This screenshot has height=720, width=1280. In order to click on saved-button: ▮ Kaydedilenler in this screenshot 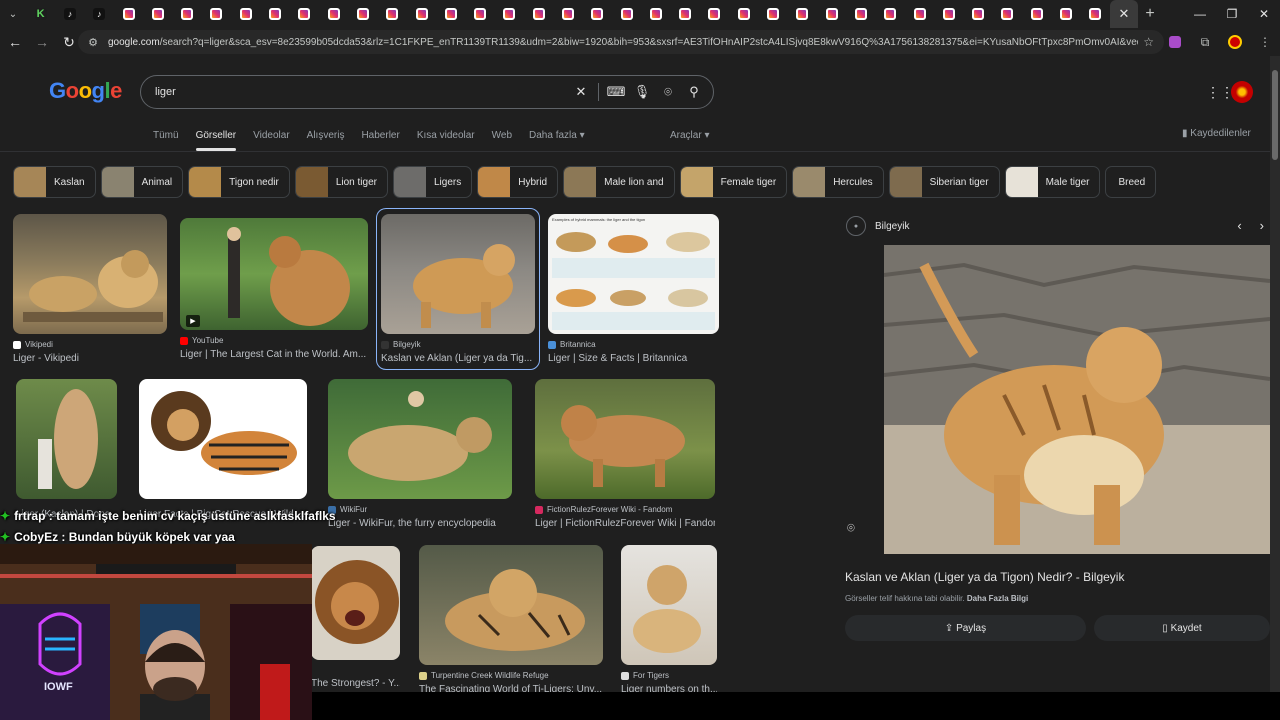, I will do `click(1216, 133)`.